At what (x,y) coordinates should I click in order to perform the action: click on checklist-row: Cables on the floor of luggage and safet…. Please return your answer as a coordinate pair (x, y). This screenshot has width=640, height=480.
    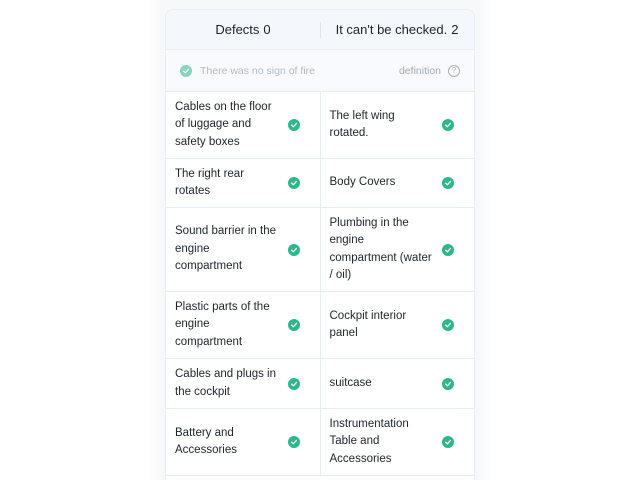
    Looking at the image, I should click on (320, 125).